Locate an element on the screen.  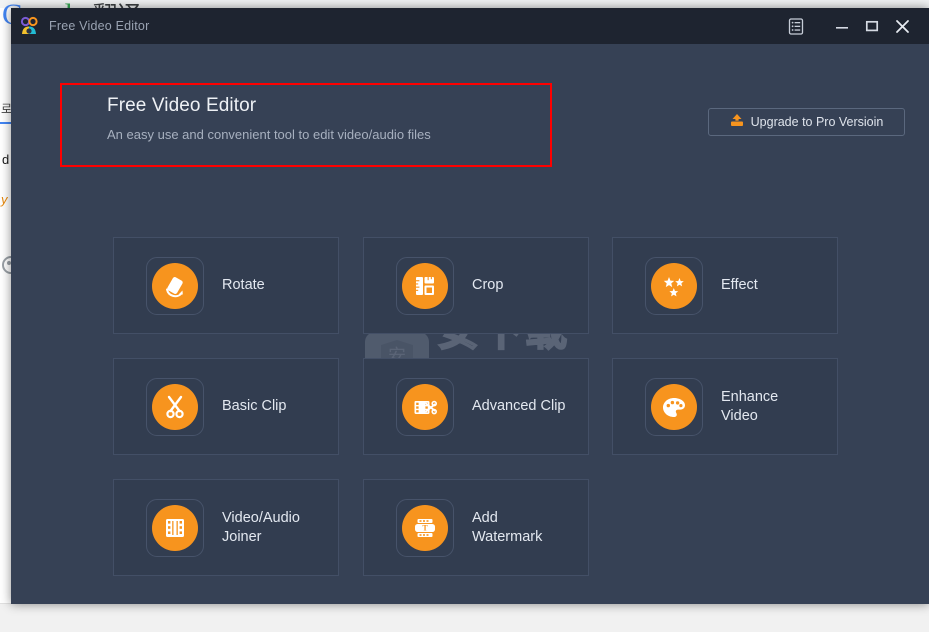
card-icon-frame: T is located at coordinates (425, 527).